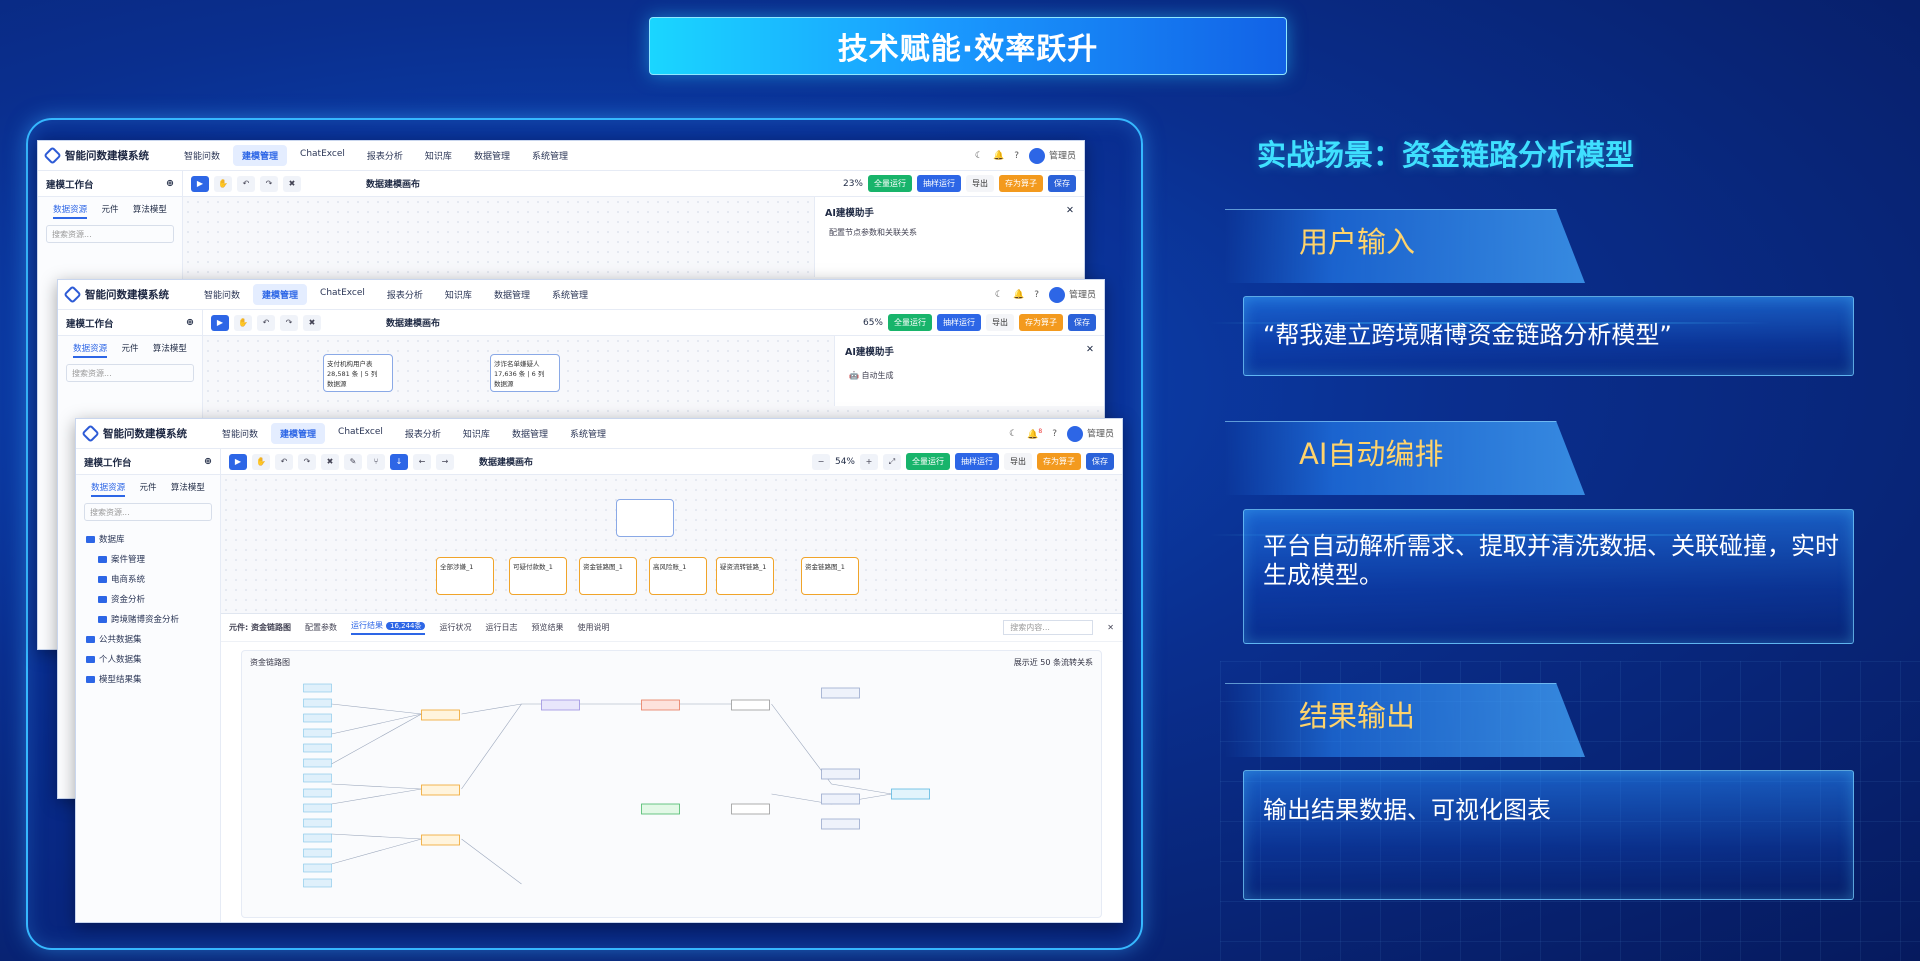  What do you see at coordinates (820, 461) in the screenshot?
I see `zoom-out-icon: −` at bounding box center [820, 461].